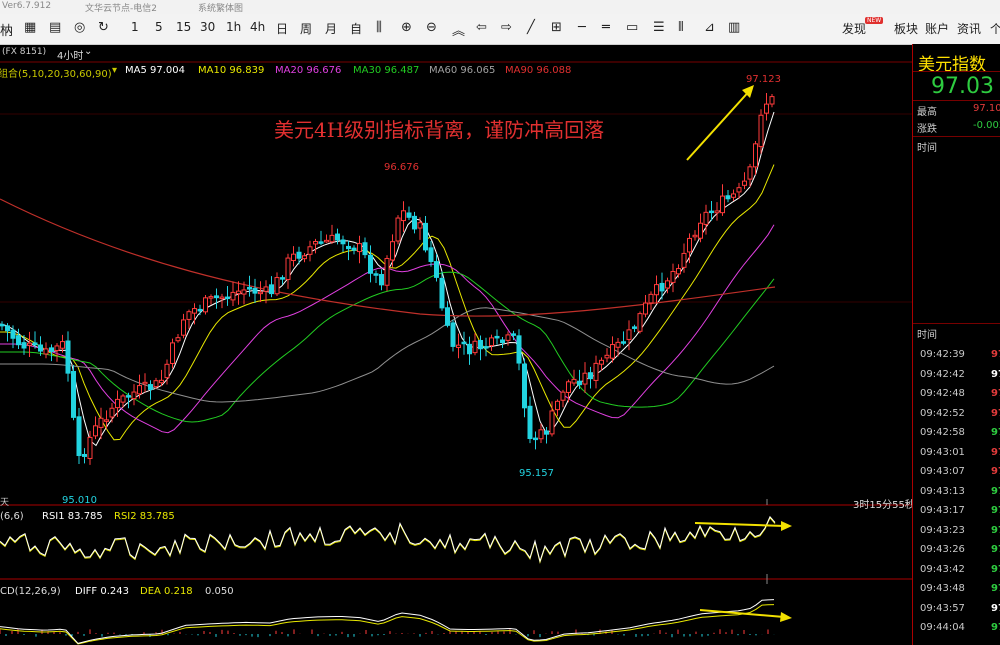 The height and width of the screenshot is (645, 1000). Describe the element at coordinates (306, 28) in the screenshot. I see `period-week: 周` at that location.